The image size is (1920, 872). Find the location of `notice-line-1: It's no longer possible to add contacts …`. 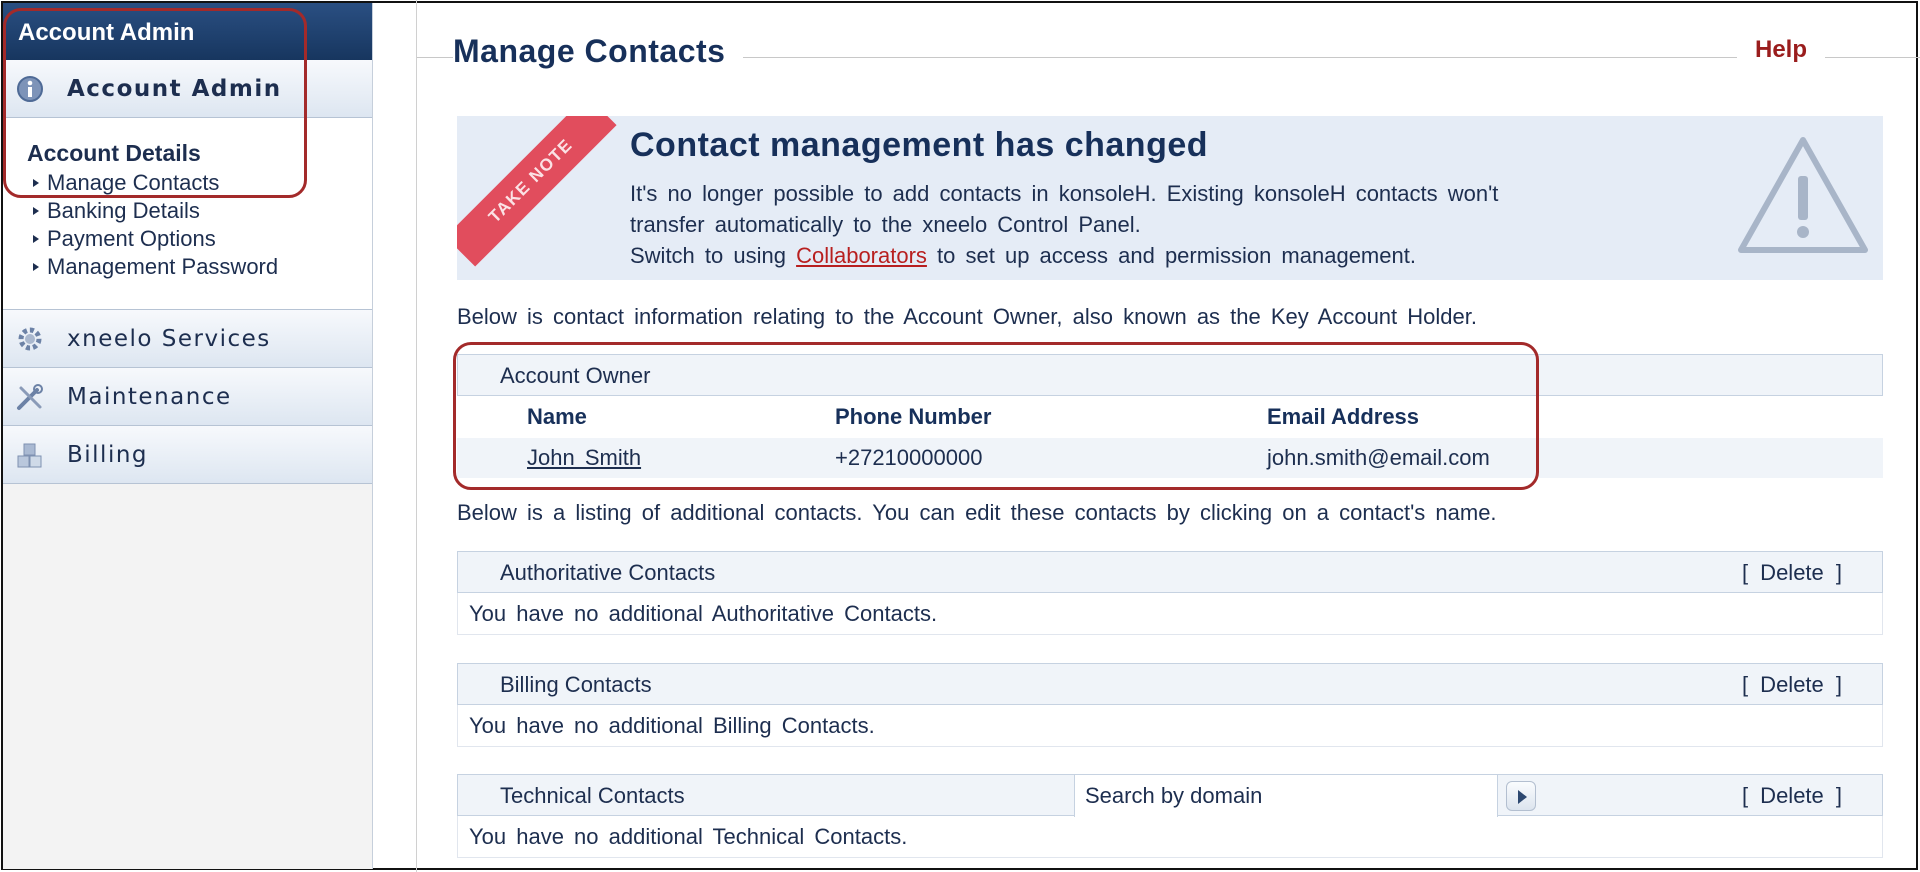

notice-line-1: It's no longer possible to add contacts … is located at coordinates (1064, 209).